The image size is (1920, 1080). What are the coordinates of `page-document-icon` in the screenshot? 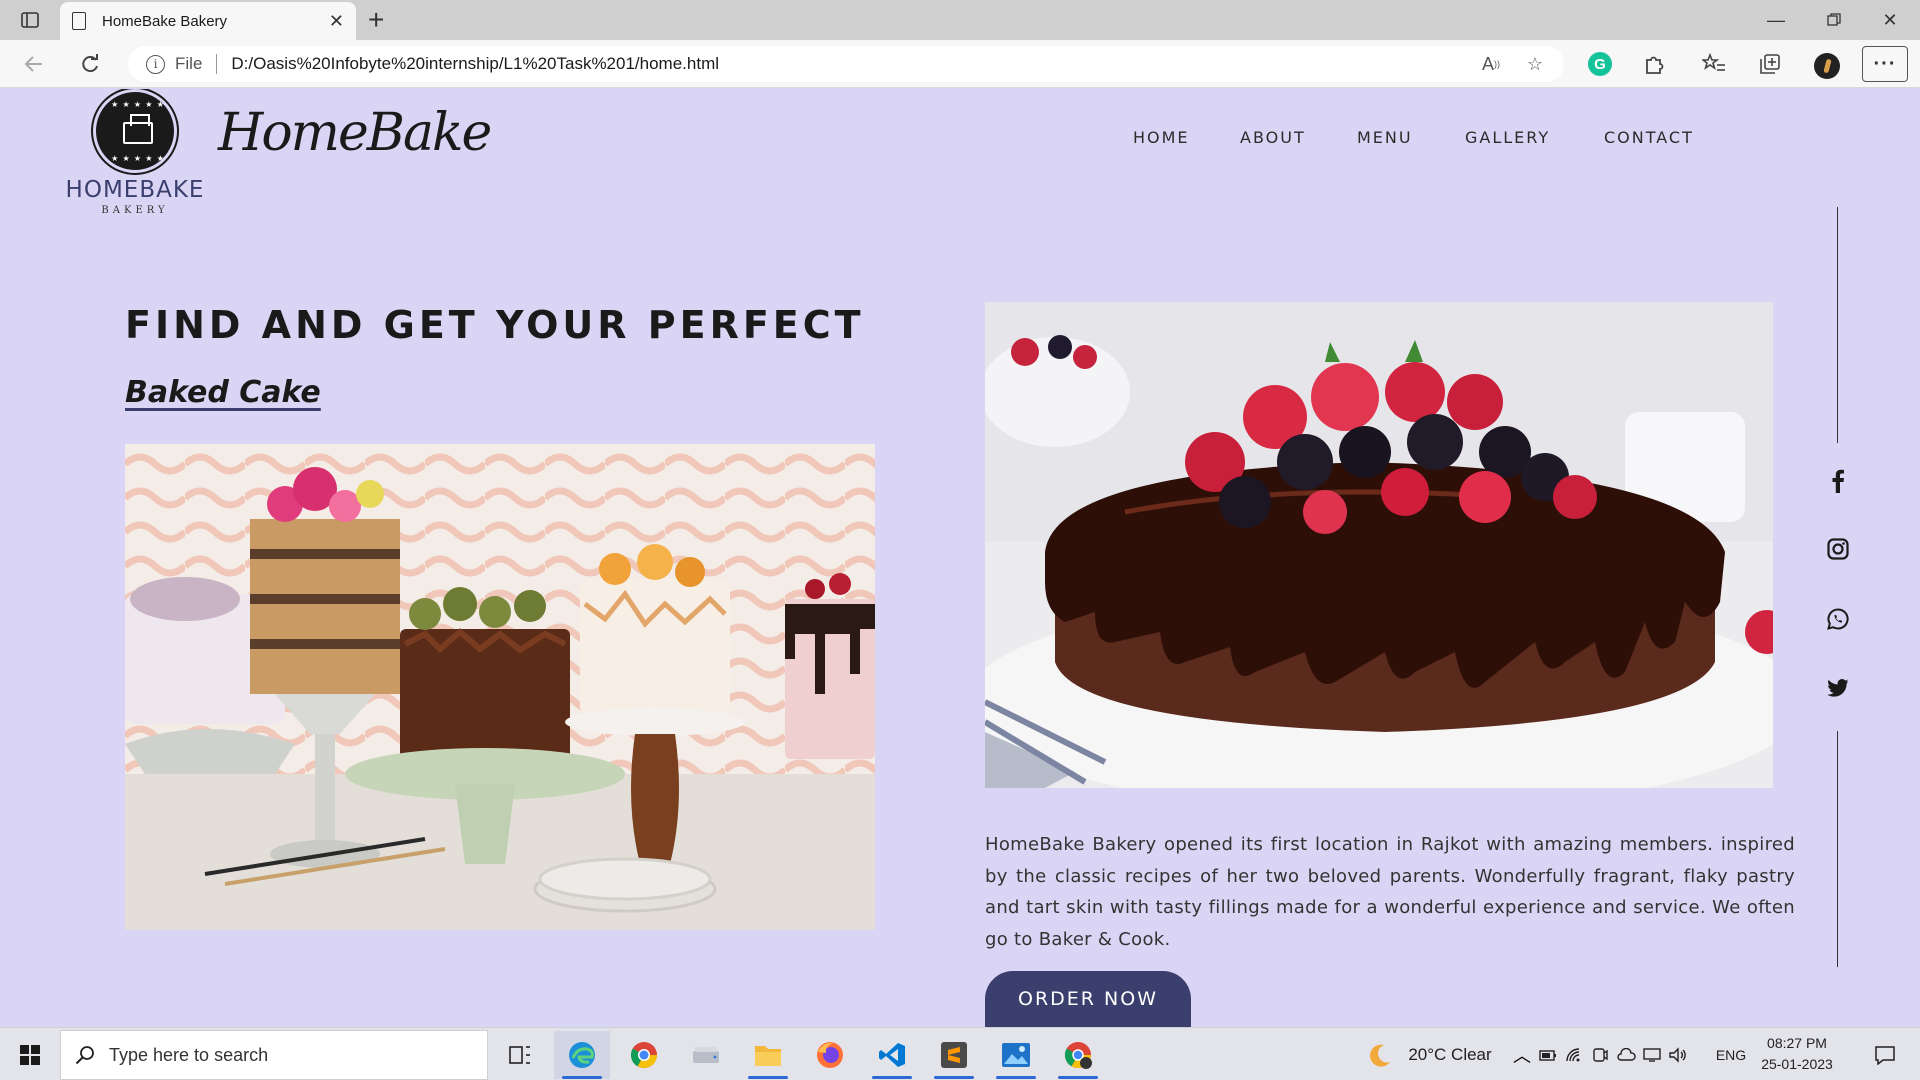 It's located at (79, 21).